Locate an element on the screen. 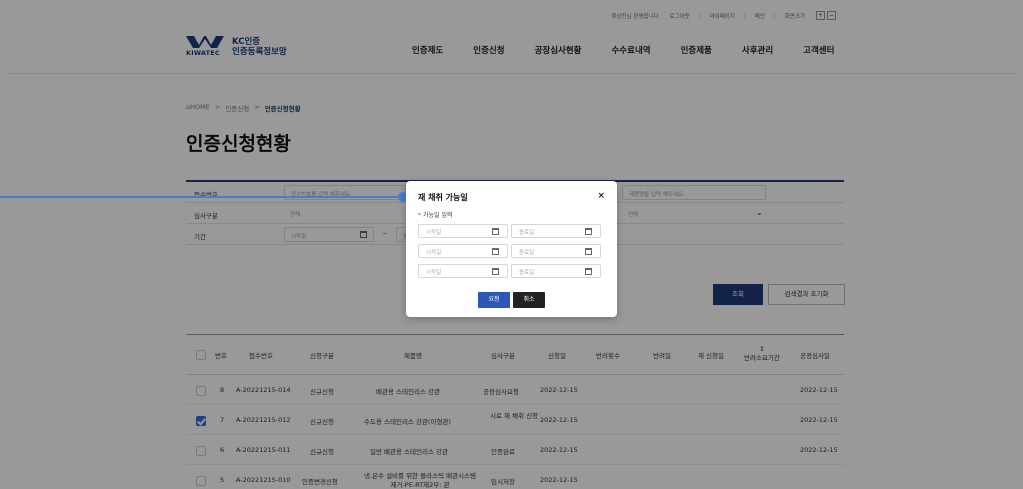 The image size is (1023, 489). modal-subtitle: * 가능일 입력 is located at coordinates (435, 214).